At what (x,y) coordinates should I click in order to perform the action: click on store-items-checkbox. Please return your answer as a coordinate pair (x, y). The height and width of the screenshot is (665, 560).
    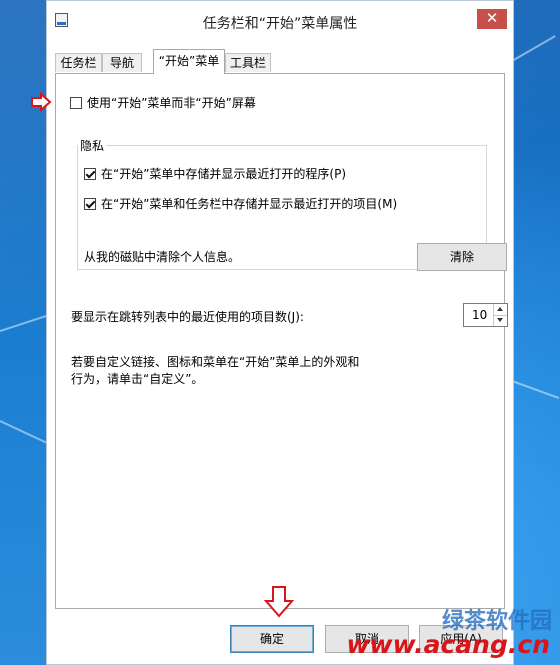
    Looking at the image, I should click on (90, 203).